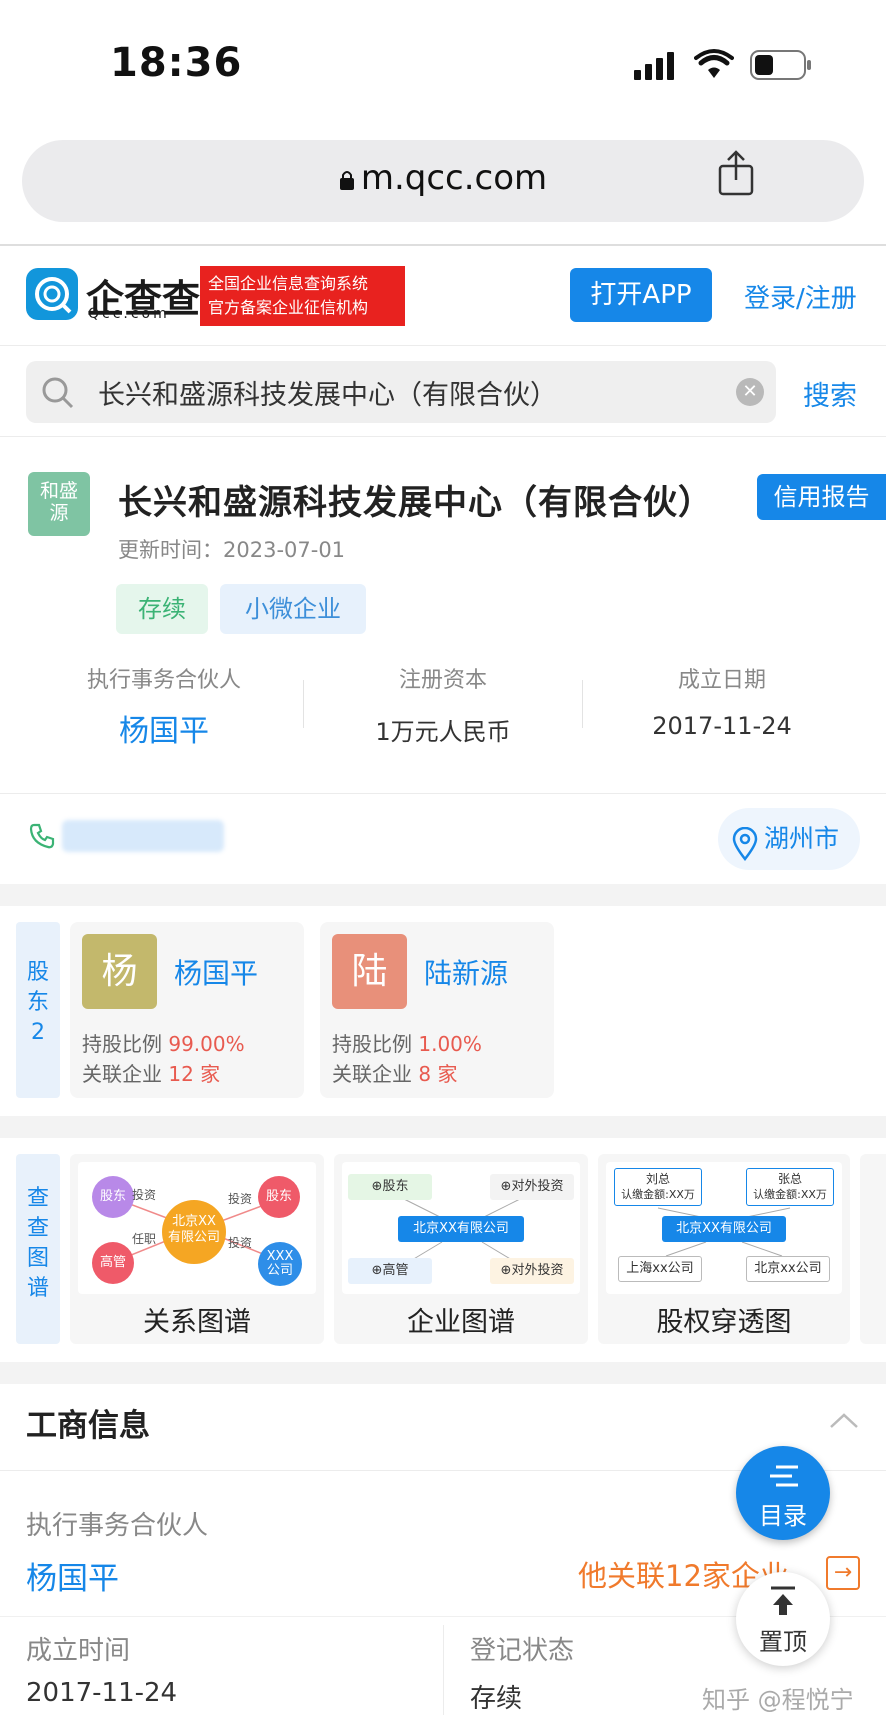 Image resolution: width=886 pixels, height=1732 pixels. What do you see at coordinates (390, 1187) in the screenshot?
I see `box-shareholder: ⊕股东` at bounding box center [390, 1187].